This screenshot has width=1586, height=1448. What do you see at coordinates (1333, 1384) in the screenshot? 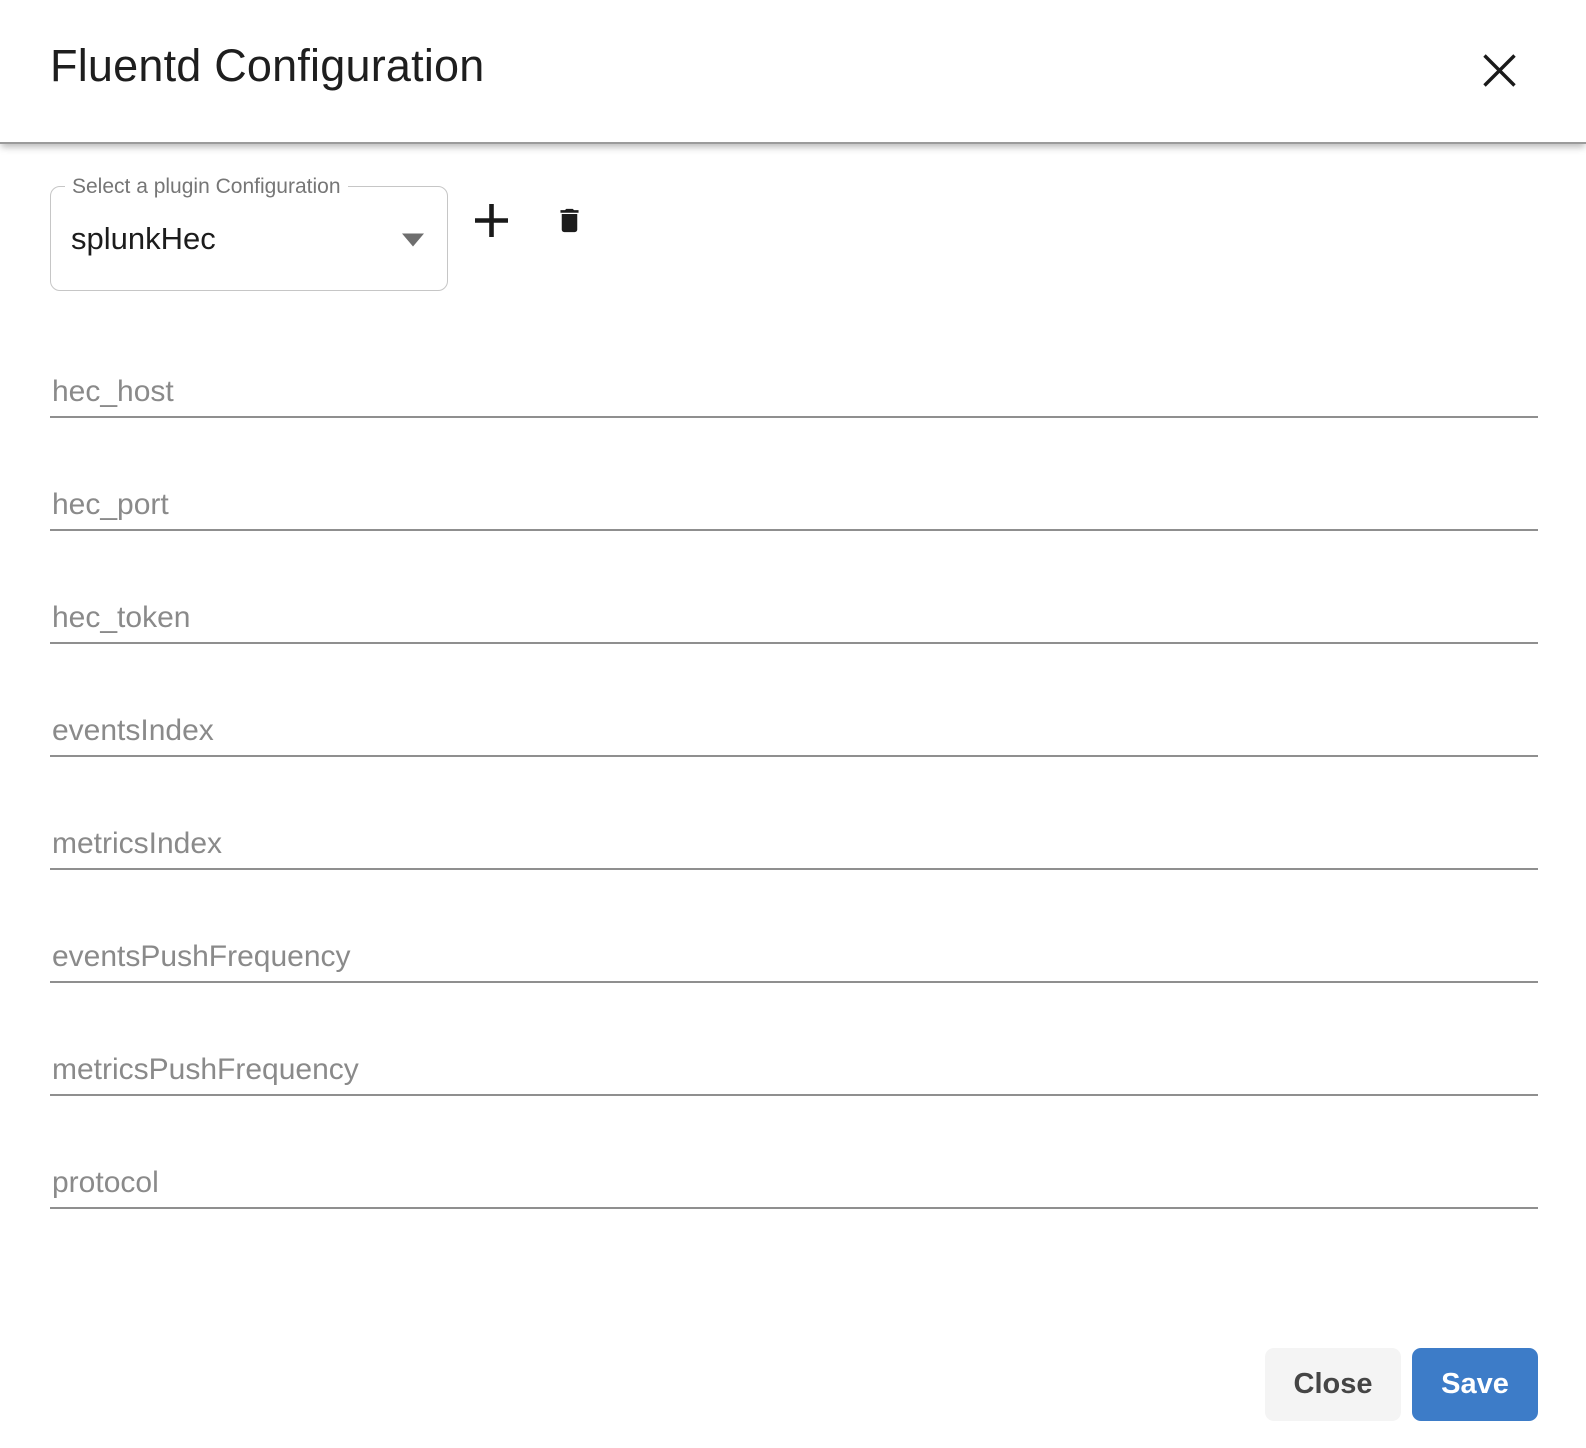
I see `close-button: Close` at bounding box center [1333, 1384].